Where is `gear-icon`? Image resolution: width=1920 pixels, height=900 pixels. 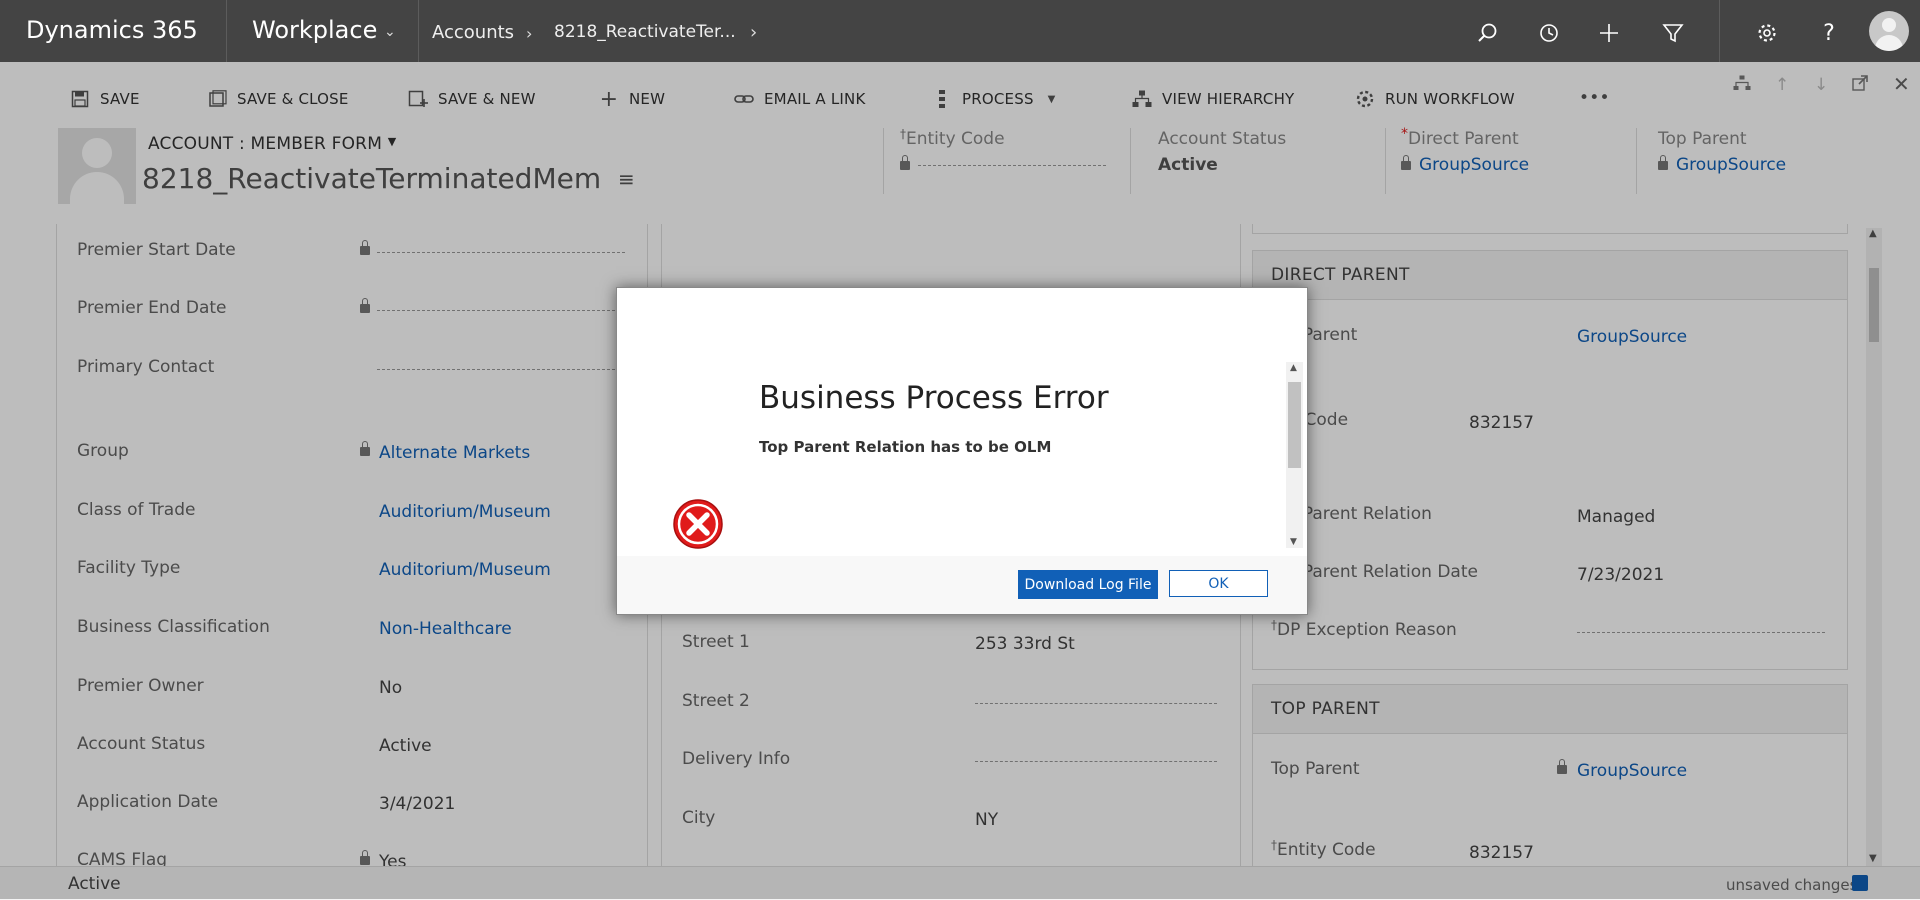 gear-icon is located at coordinates (1767, 33).